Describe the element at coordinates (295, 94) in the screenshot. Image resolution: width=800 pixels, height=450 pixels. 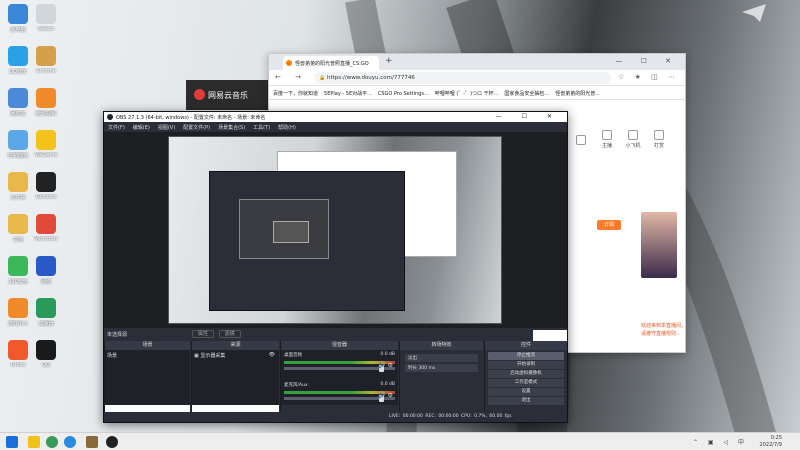
I see `bookmark-item: 百度一下，你就知道` at that location.